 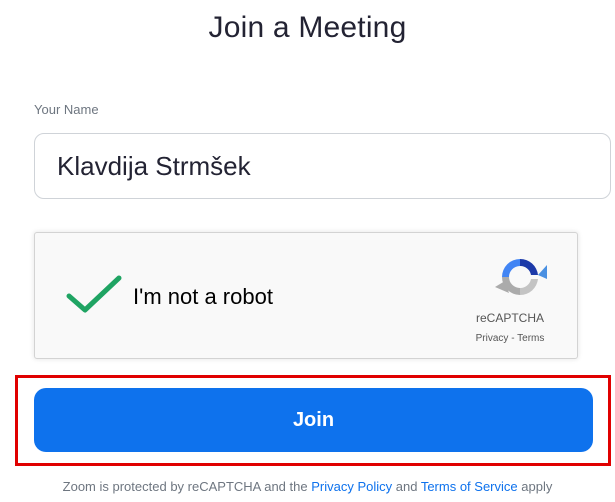 I want to click on footer-text-middle: and, so click(x=406, y=486).